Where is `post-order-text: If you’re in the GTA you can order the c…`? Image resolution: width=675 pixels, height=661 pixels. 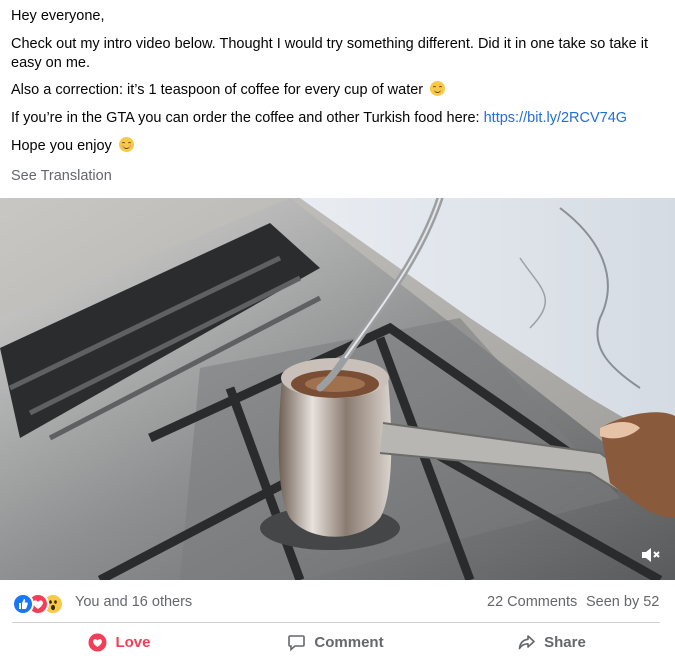
post-order-text: If you’re in the GTA you can order the c… is located at coordinates (247, 118).